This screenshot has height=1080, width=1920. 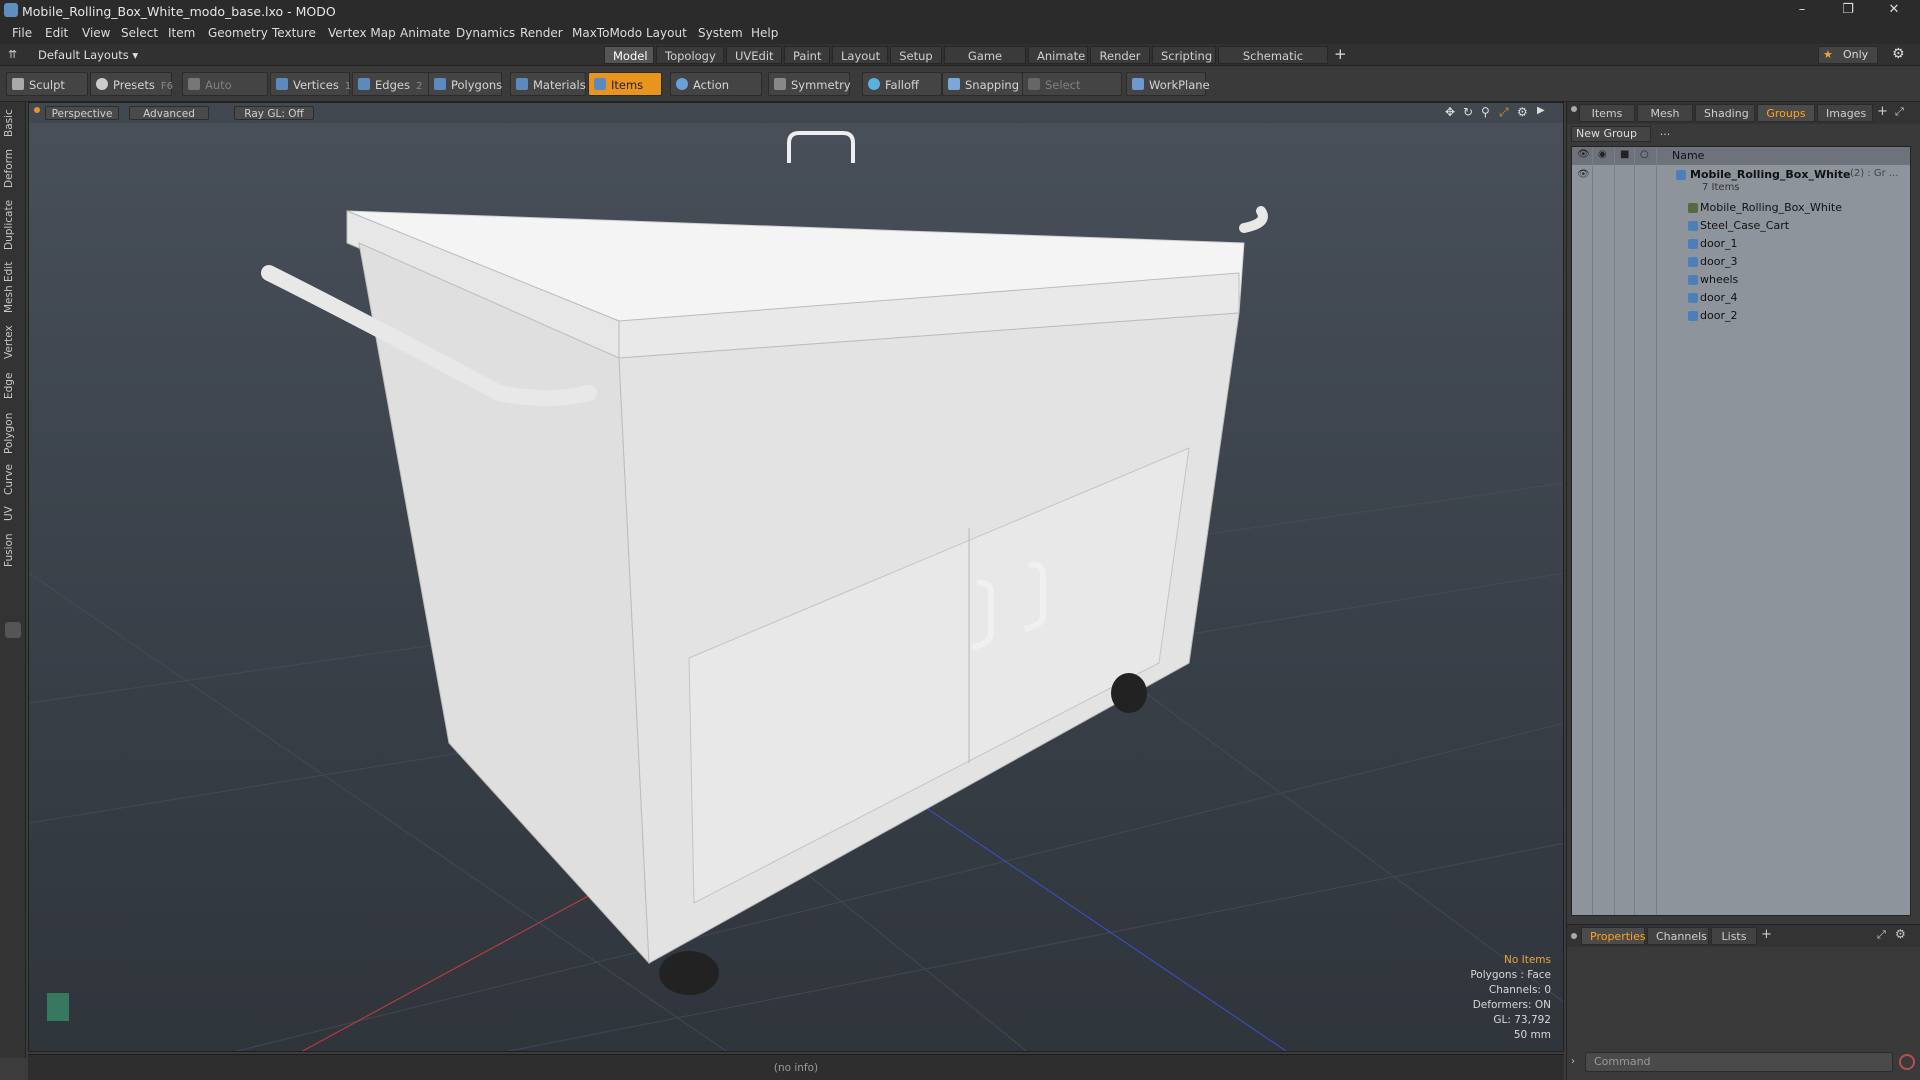 What do you see at coordinates (1574, 109) in the screenshot?
I see `panel-menu-icon` at bounding box center [1574, 109].